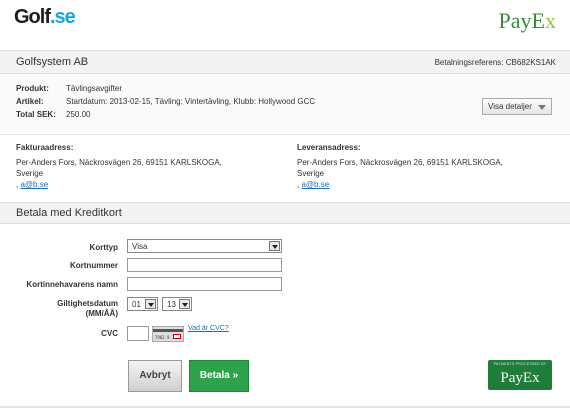 This screenshot has width=570, height=408. Describe the element at coordinates (469, 62) in the screenshot. I see `reference-label: Betalningsreferens:` at that location.